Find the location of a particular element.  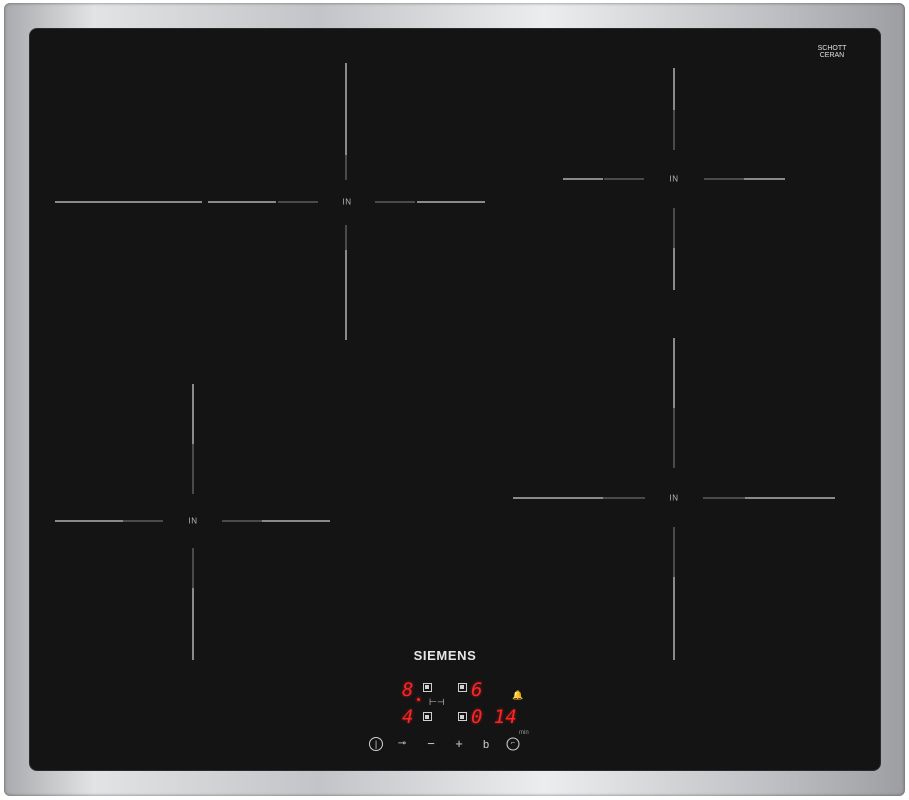

bridge-icon: ⊢⊣ is located at coordinates (437, 702).